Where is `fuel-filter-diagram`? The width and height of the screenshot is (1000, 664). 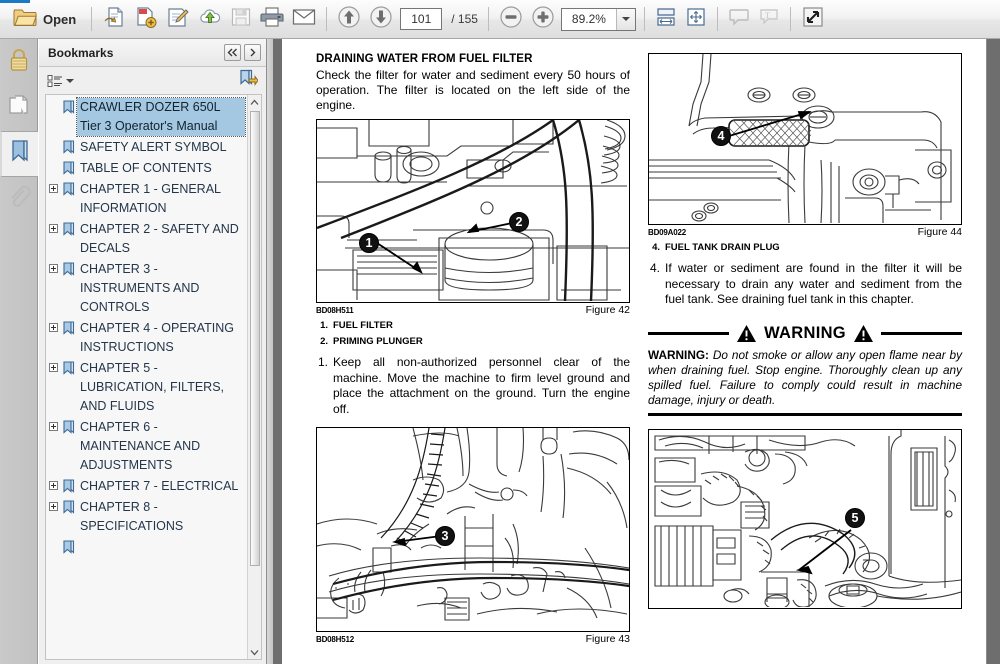 fuel-filter-diagram is located at coordinates (473, 210).